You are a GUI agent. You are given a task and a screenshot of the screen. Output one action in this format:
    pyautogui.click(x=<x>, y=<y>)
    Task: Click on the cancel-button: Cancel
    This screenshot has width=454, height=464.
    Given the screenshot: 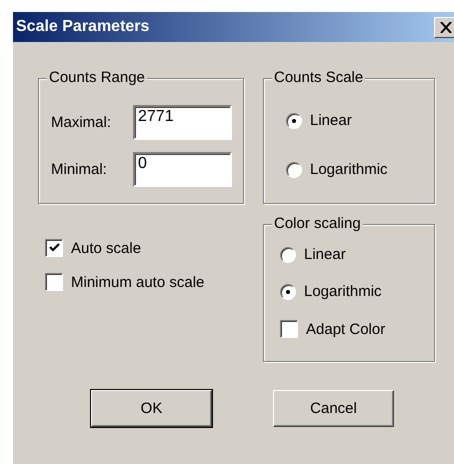 What is the action you would take?
    pyautogui.click(x=333, y=408)
    